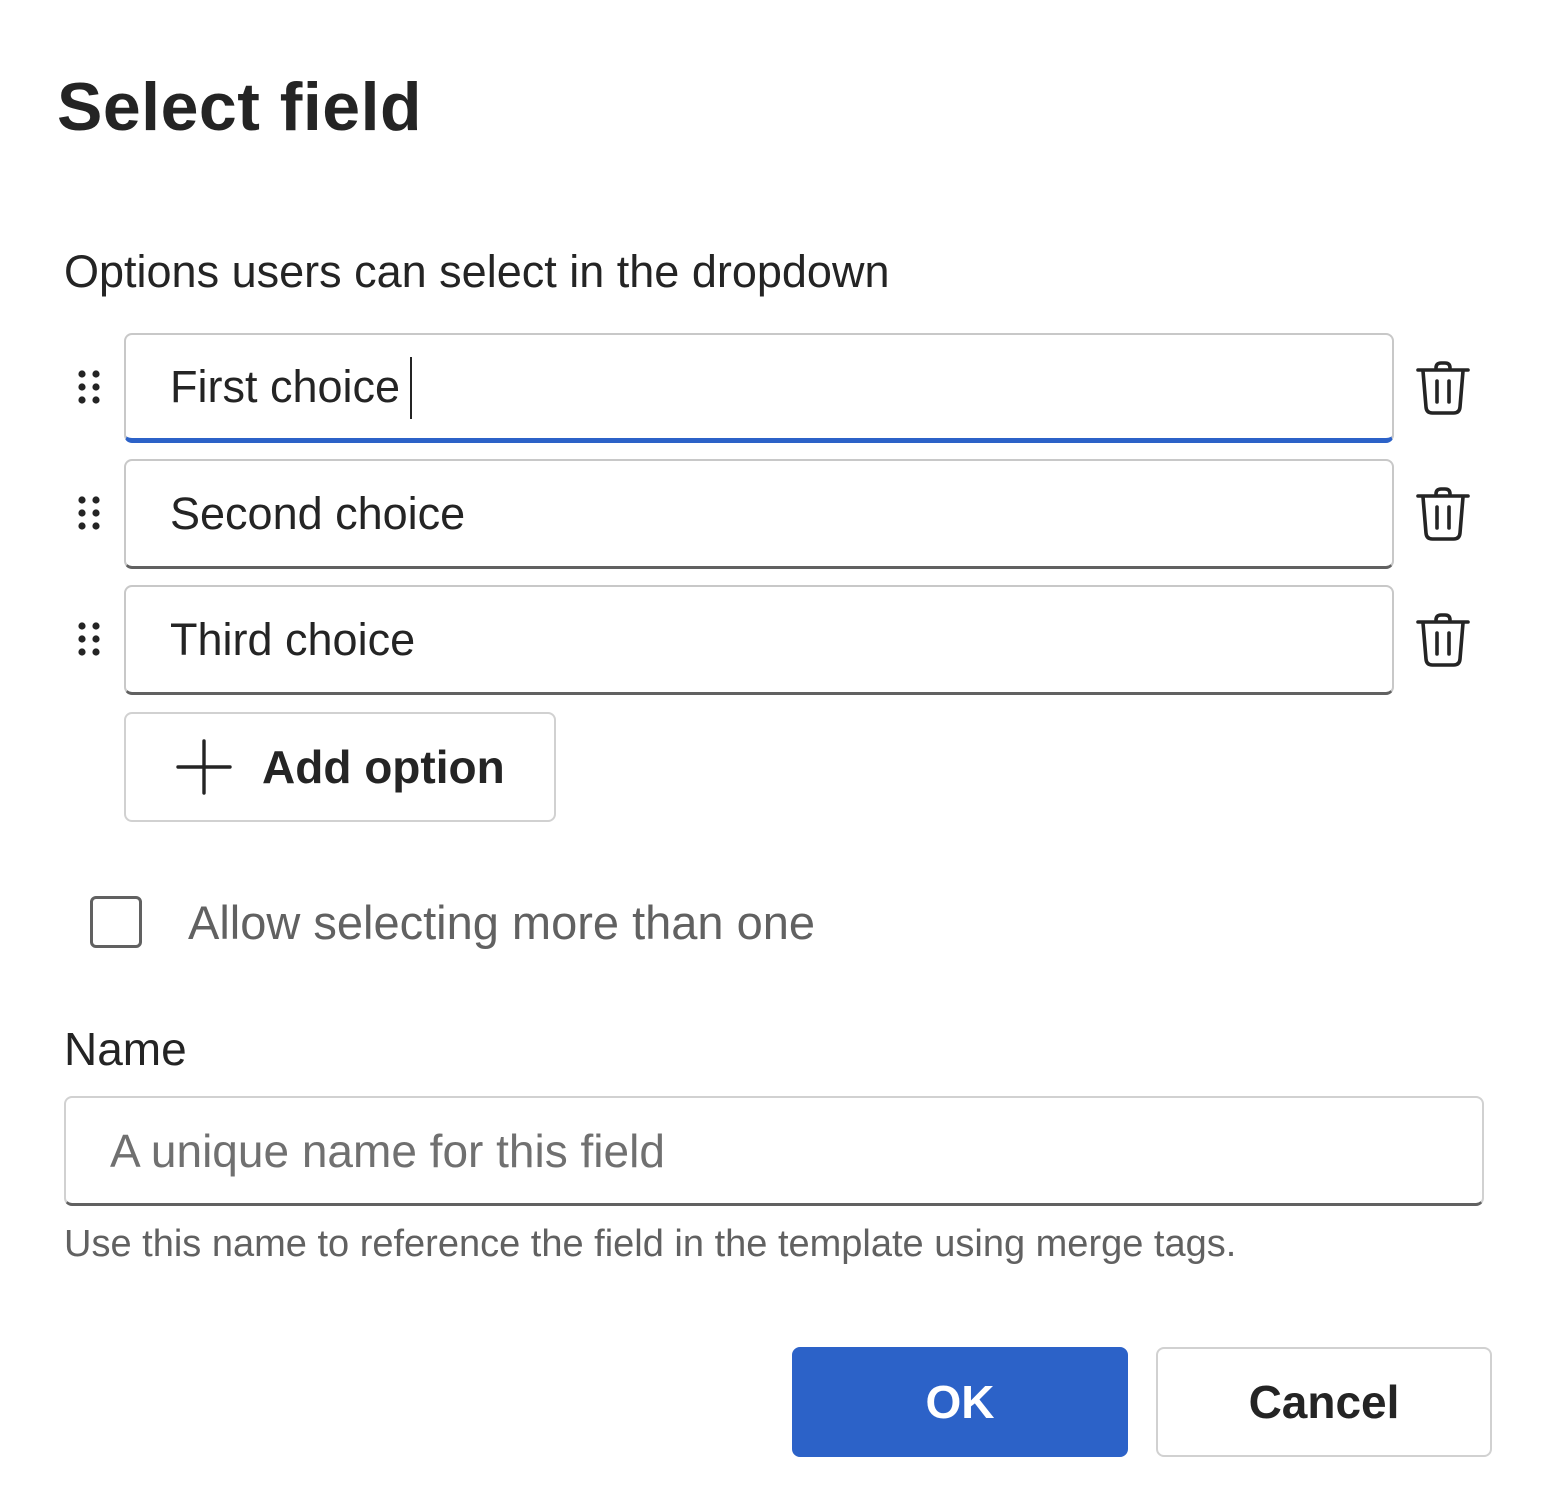 This screenshot has width=1564, height=1504. What do you see at coordinates (383, 767) in the screenshot?
I see `add-option-label: Add option` at bounding box center [383, 767].